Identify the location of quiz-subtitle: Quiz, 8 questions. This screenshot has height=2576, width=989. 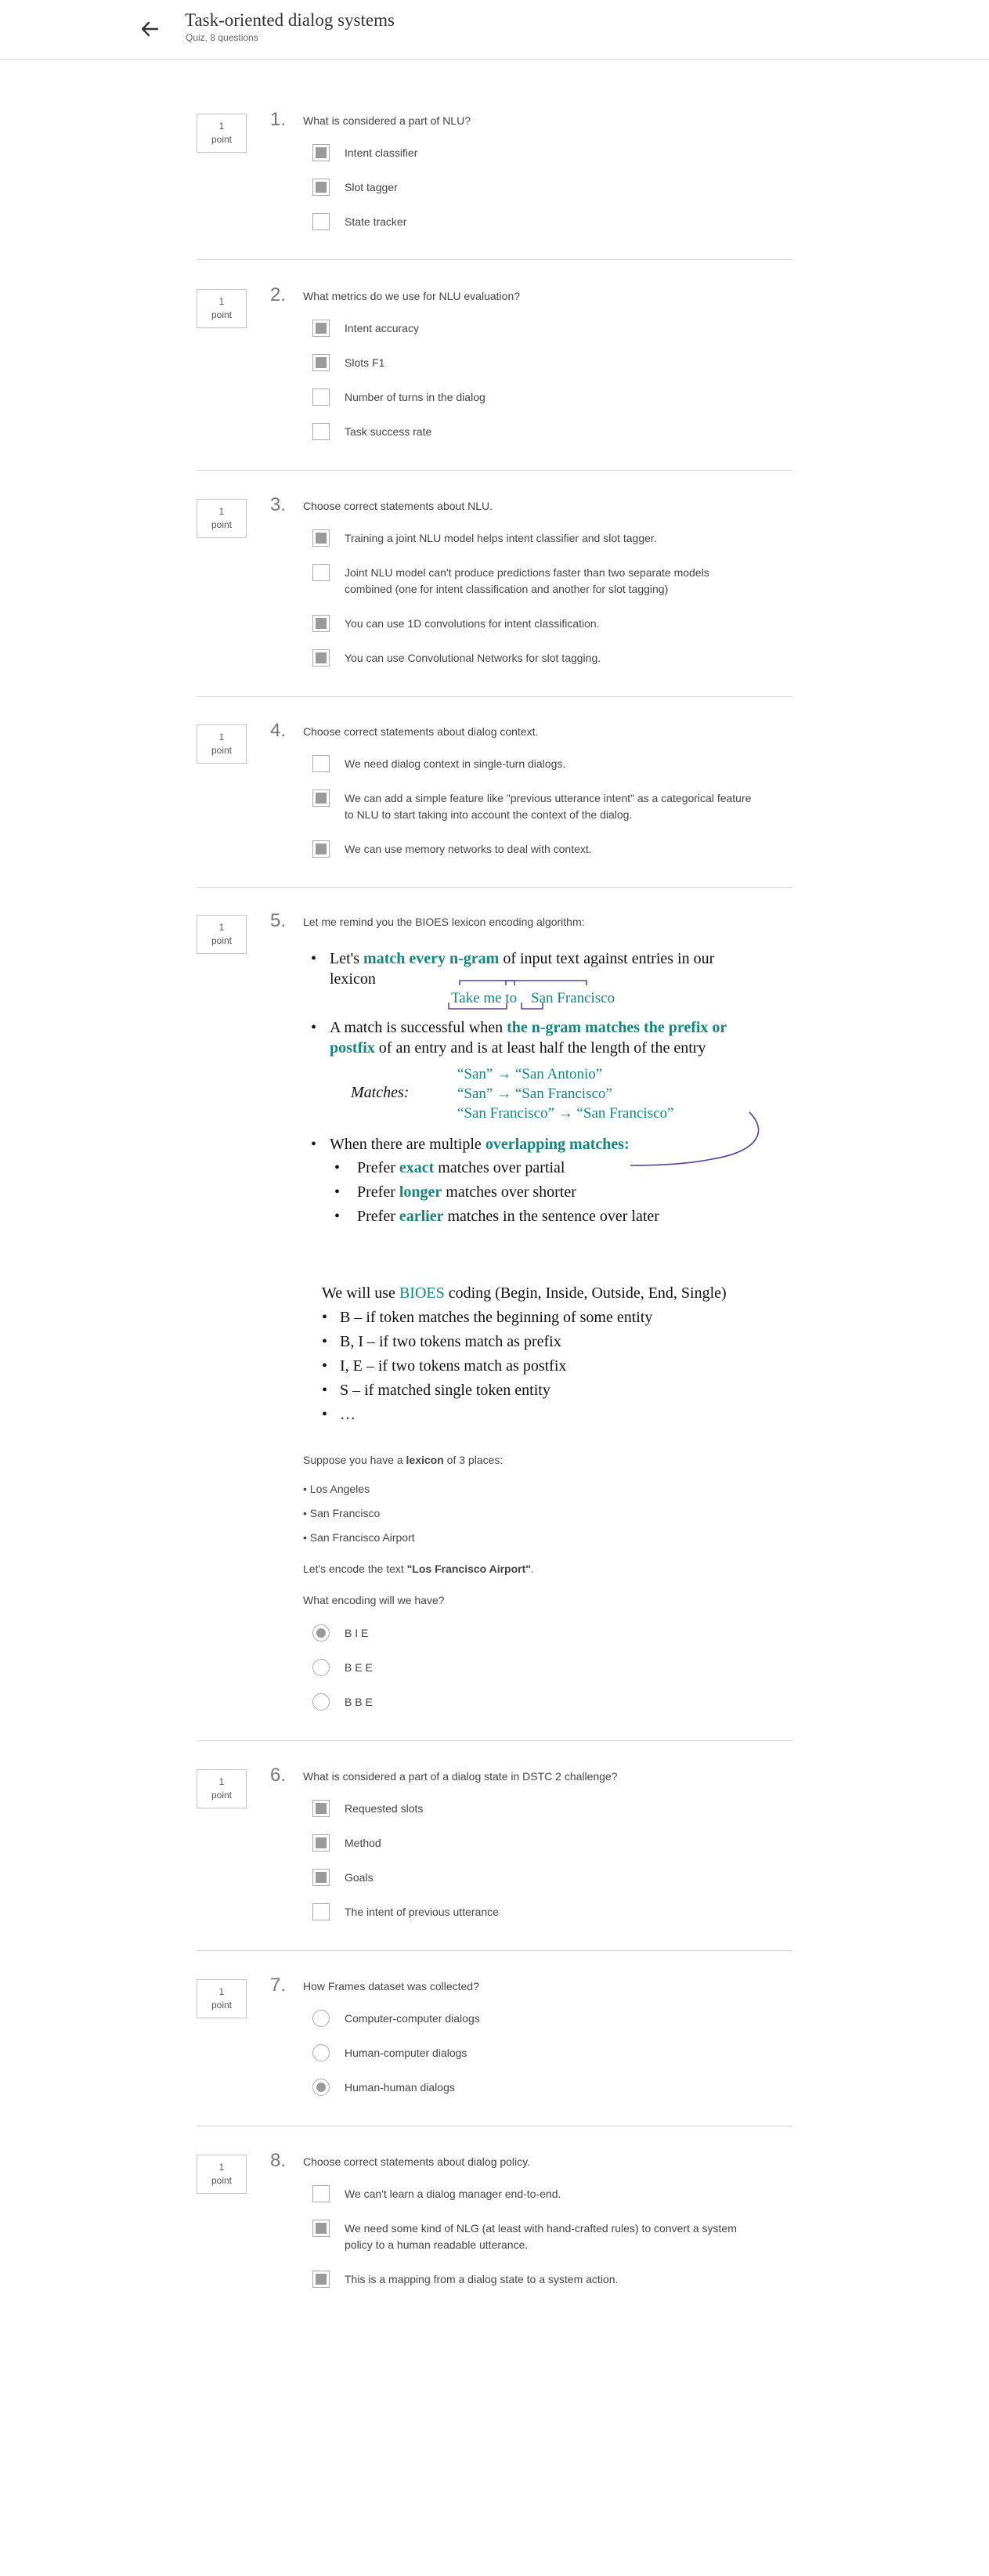
(222, 37).